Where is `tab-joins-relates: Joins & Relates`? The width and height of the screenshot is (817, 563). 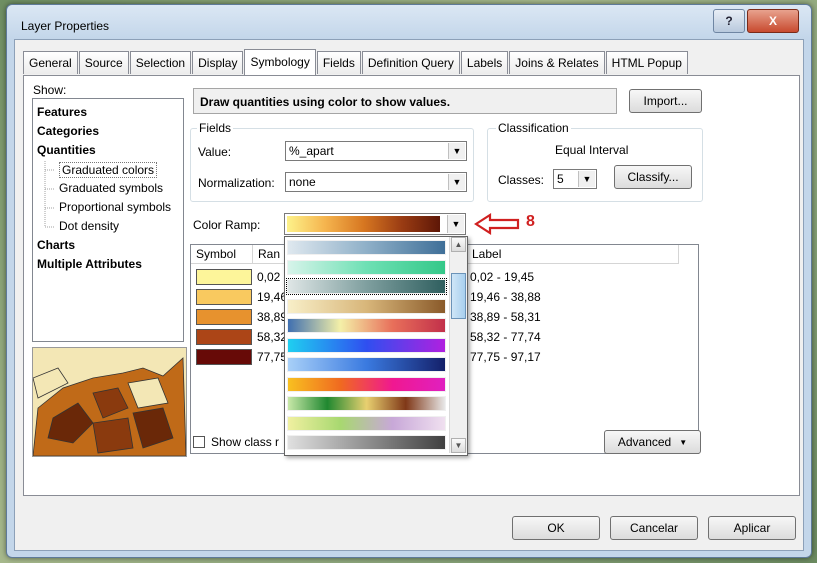 tab-joins-relates: Joins & Relates is located at coordinates (557, 62).